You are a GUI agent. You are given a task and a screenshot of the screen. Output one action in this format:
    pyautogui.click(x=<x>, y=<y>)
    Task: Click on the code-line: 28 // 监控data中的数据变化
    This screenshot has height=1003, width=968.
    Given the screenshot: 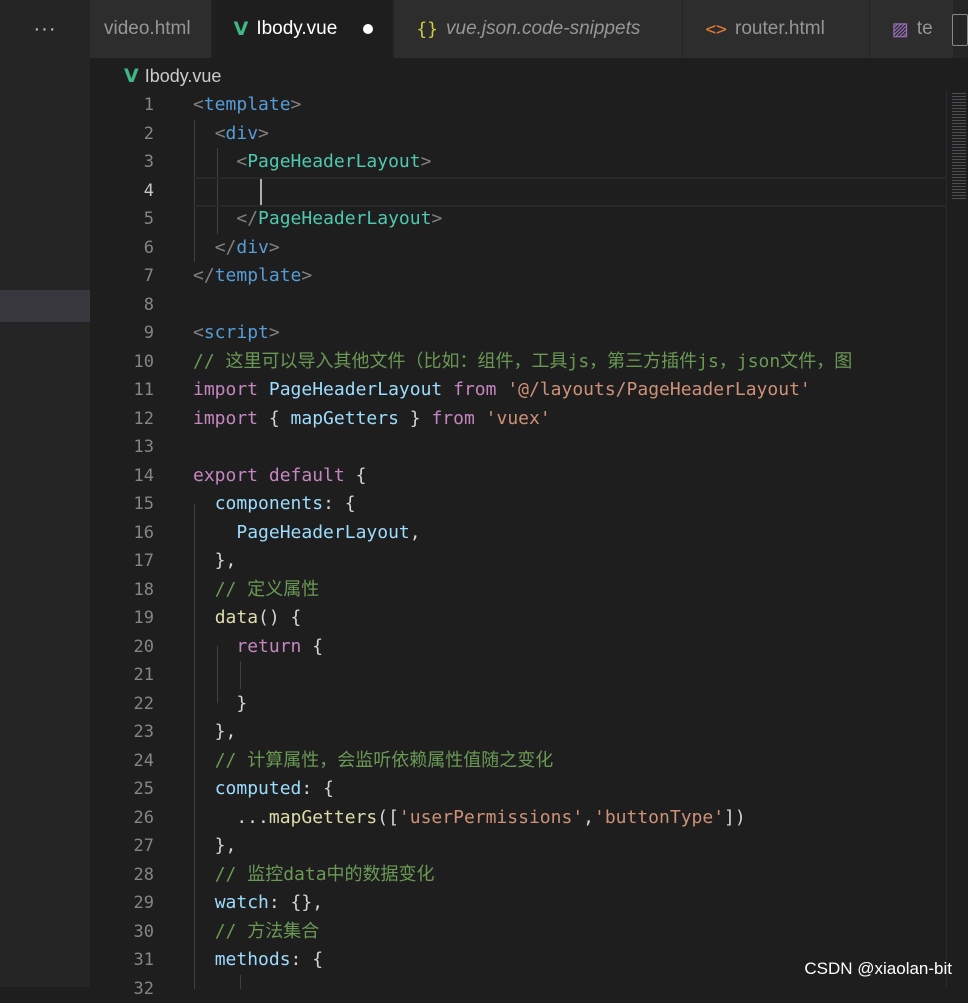 What is the action you would take?
    pyautogui.click(x=518, y=875)
    